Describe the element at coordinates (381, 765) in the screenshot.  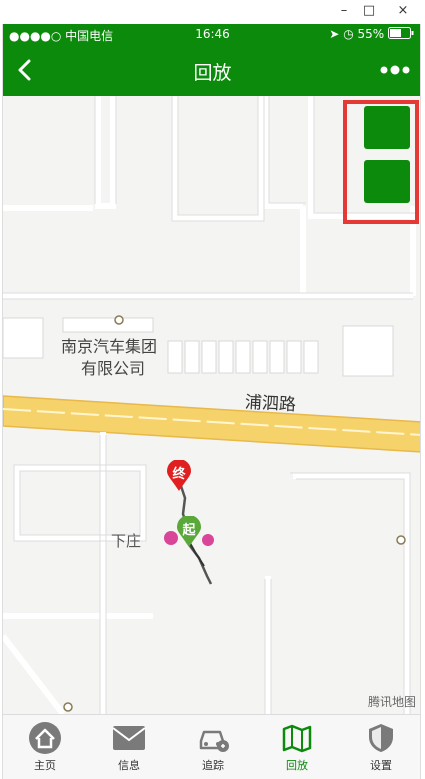
I see `tab-settings-label: 设置` at that location.